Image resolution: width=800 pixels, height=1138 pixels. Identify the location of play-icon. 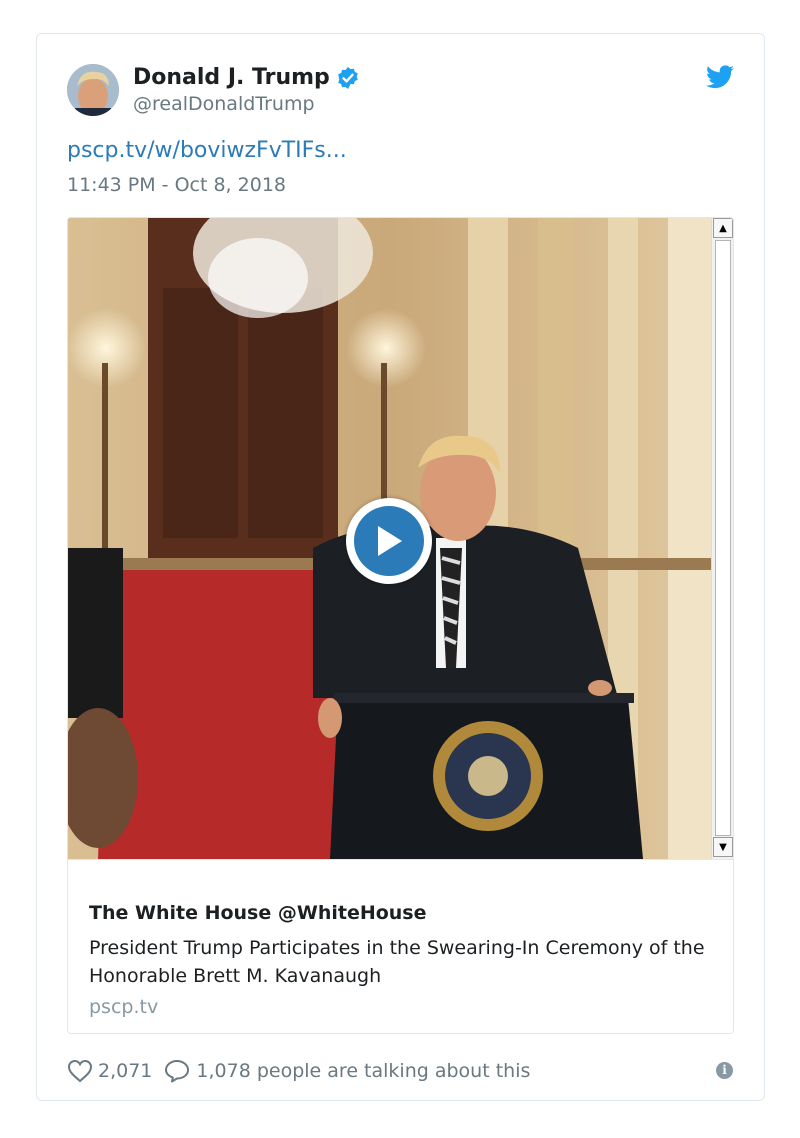
(390, 541).